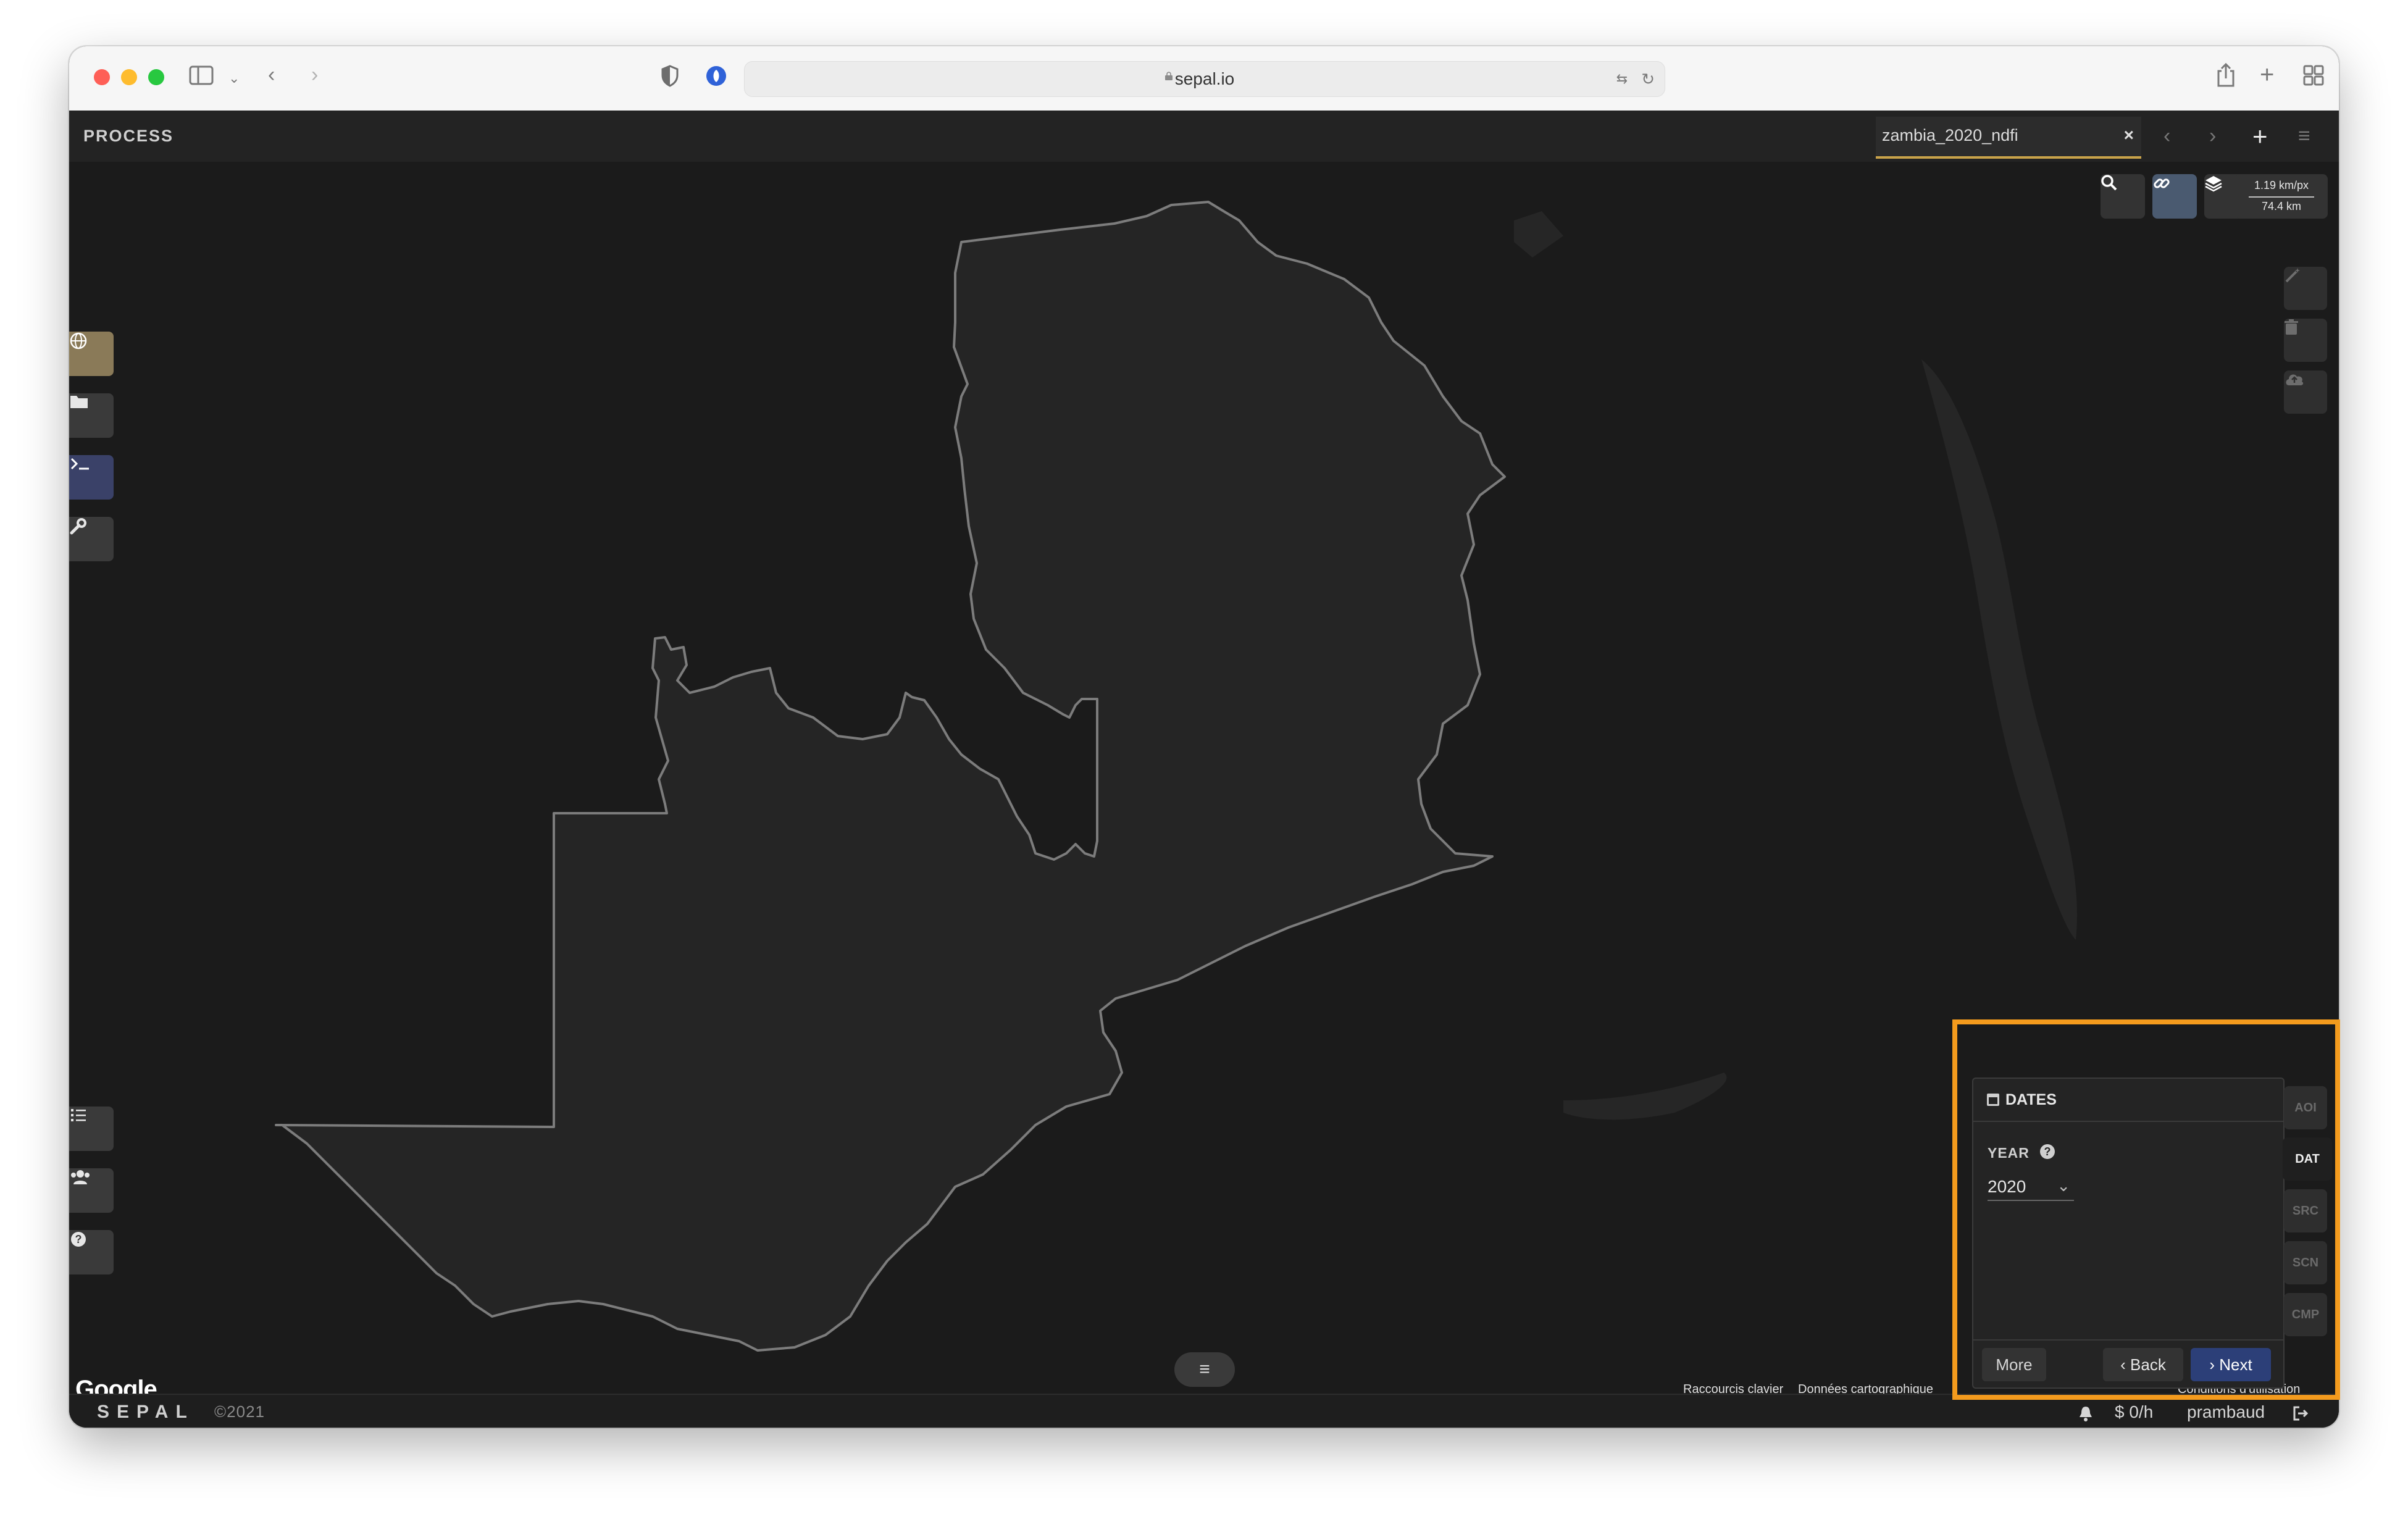 The height and width of the screenshot is (1519, 2408). What do you see at coordinates (1999, 649) in the screenshot?
I see `lake-malawi` at bounding box center [1999, 649].